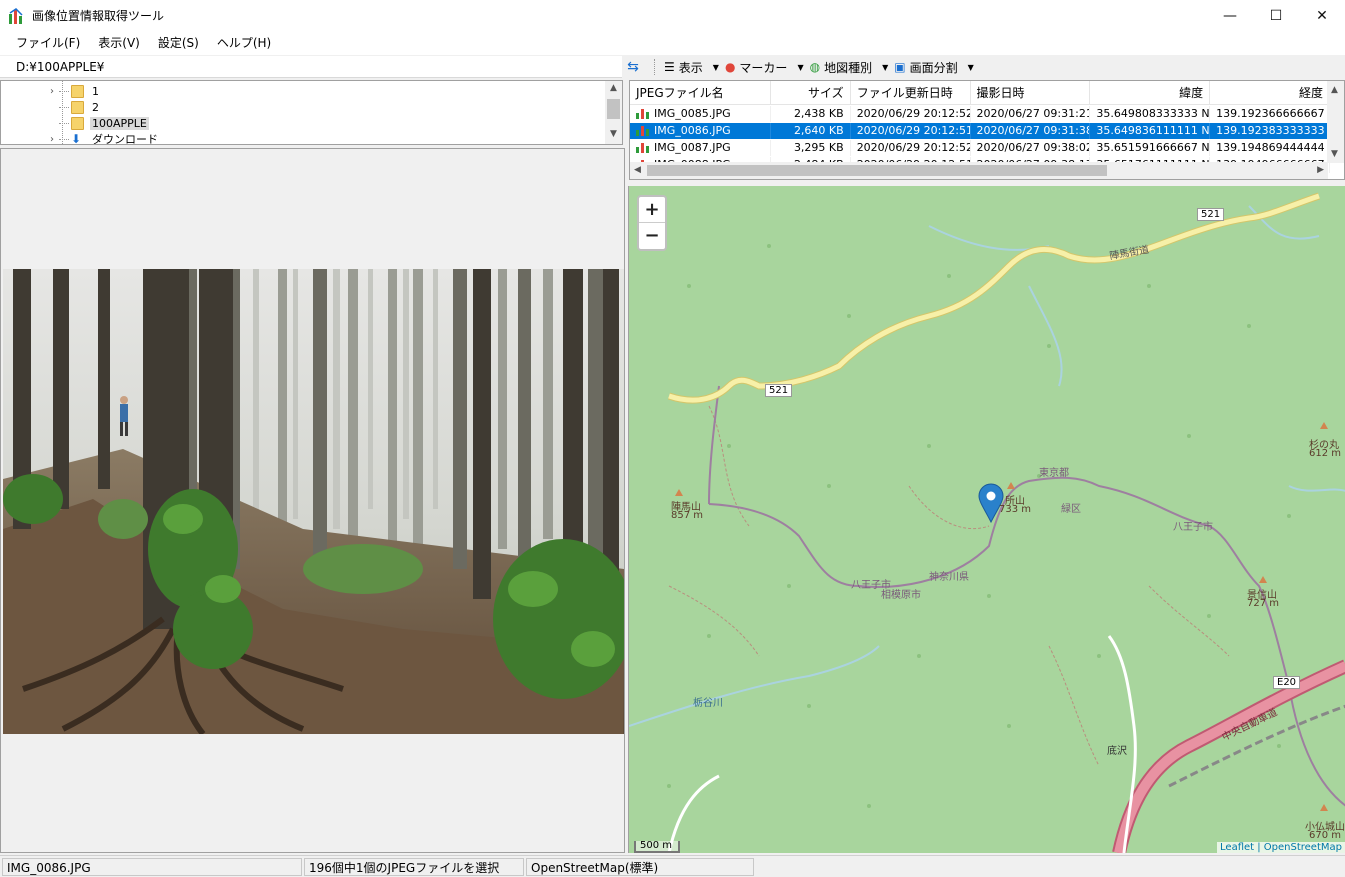 Image resolution: width=1345 pixels, height=877 pixels. Describe the element at coordinates (1325, 835) in the screenshot. I see `peak-elevation: 670 m` at that location.